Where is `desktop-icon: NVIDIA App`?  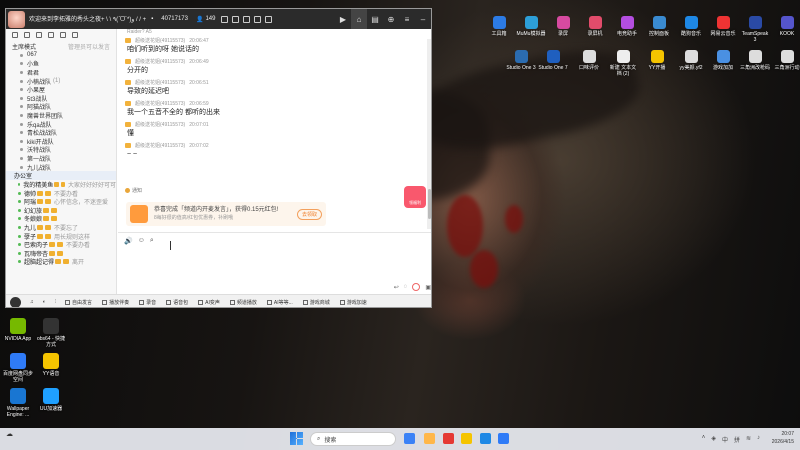 desktop-icon: NVIDIA App is located at coordinates (18, 330).